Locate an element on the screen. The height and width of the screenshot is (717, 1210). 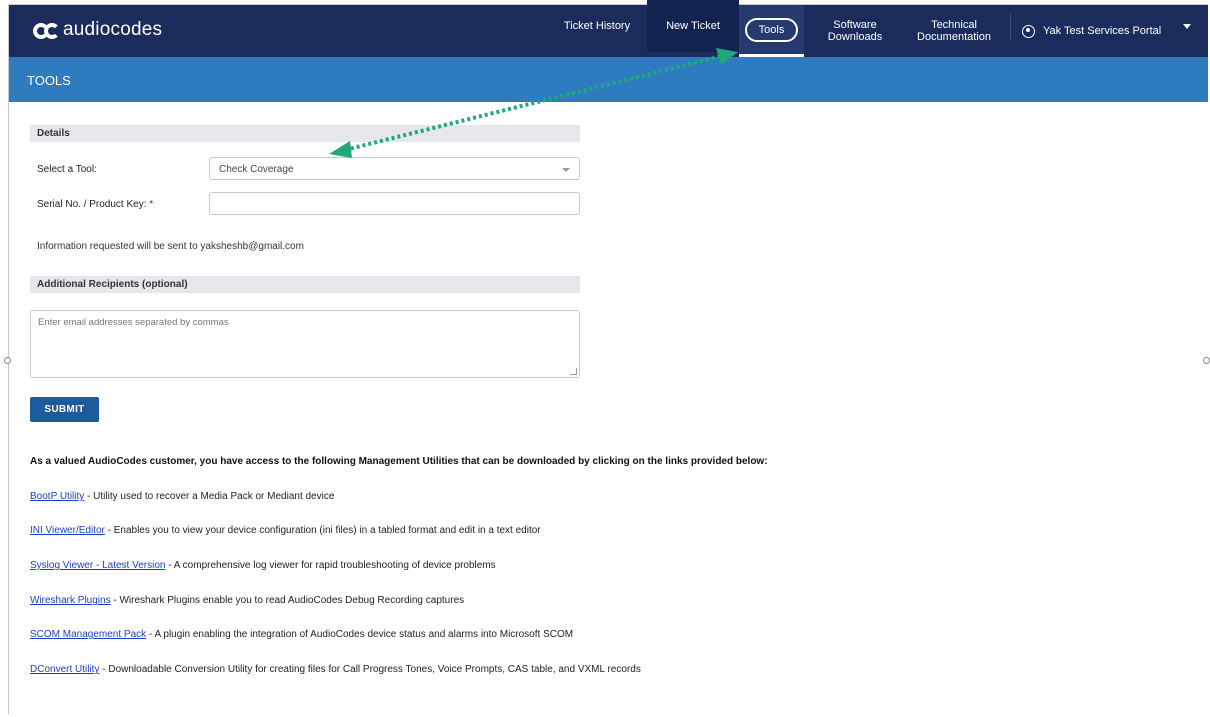
arrow-head-left-icon is located at coordinates (340, 149).